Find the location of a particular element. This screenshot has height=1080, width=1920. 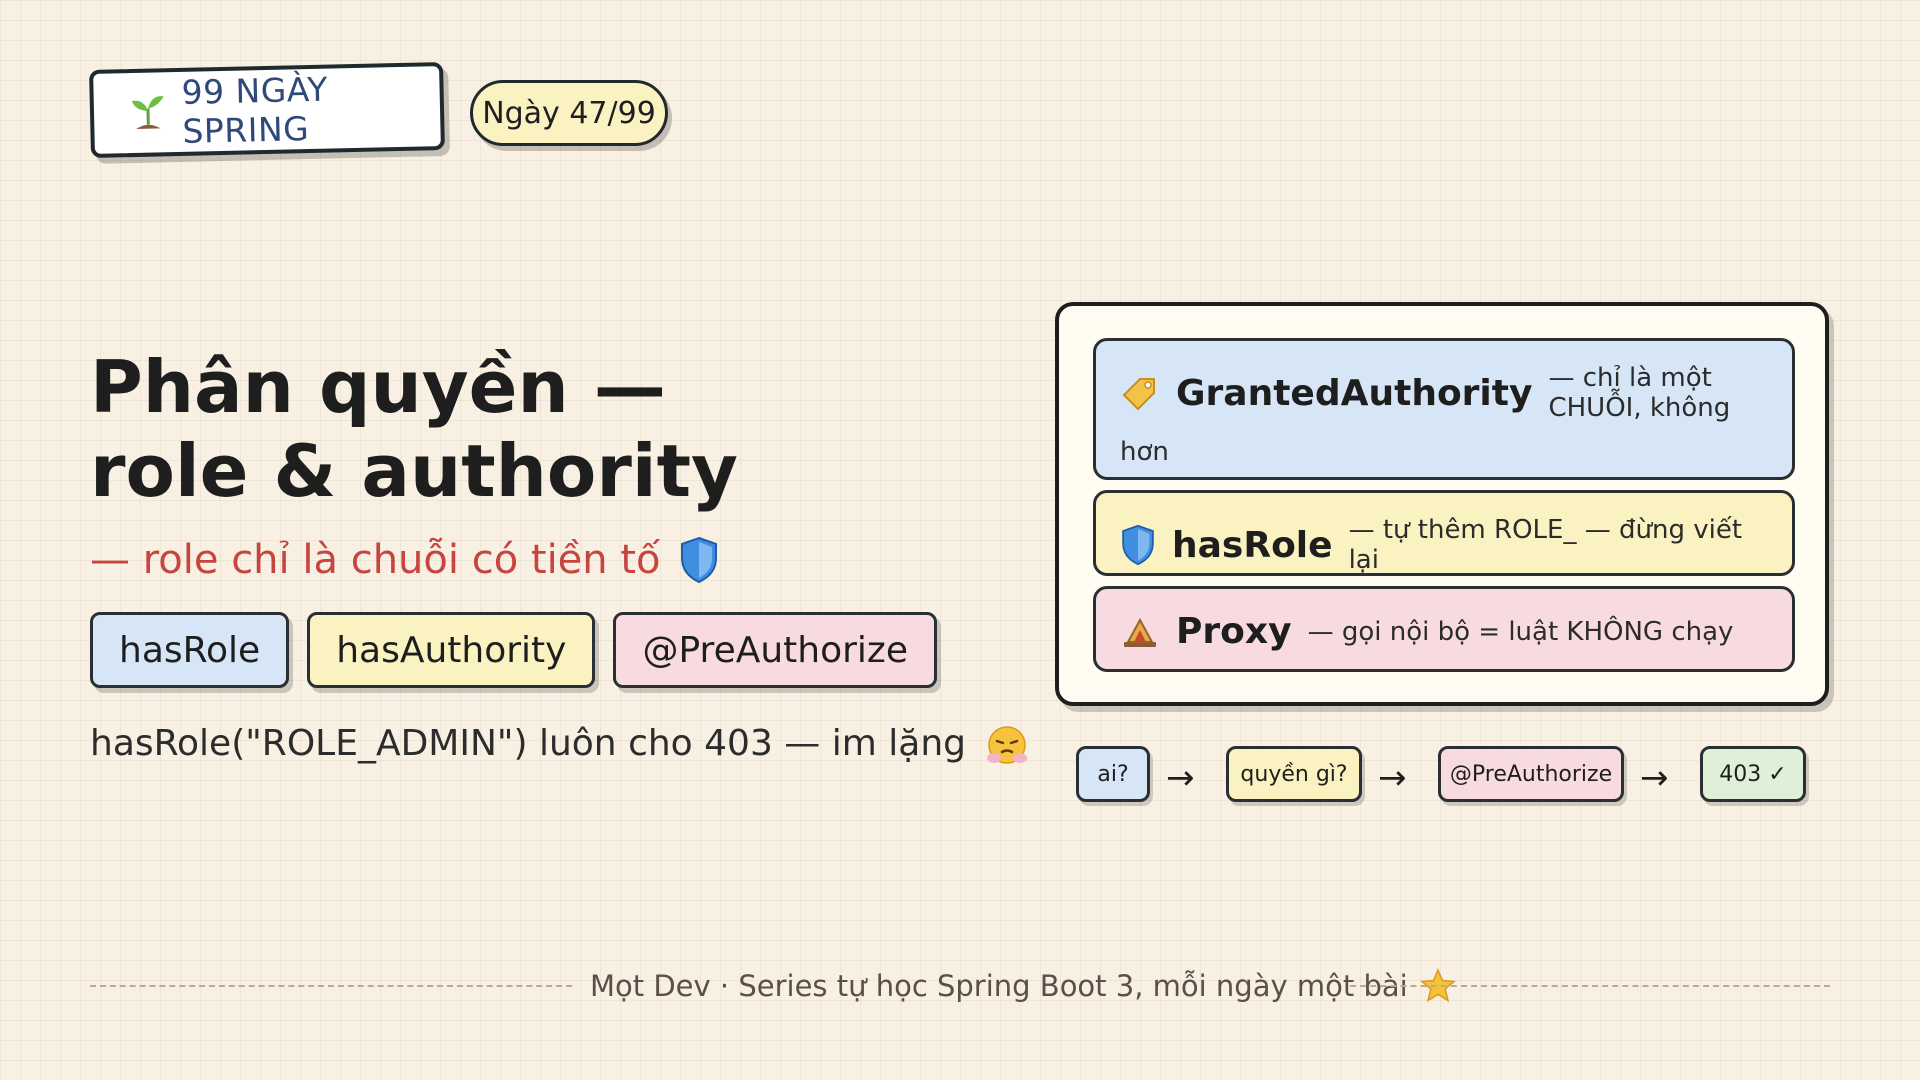

tag-hasauthority: hasAuthority is located at coordinates (451, 650).